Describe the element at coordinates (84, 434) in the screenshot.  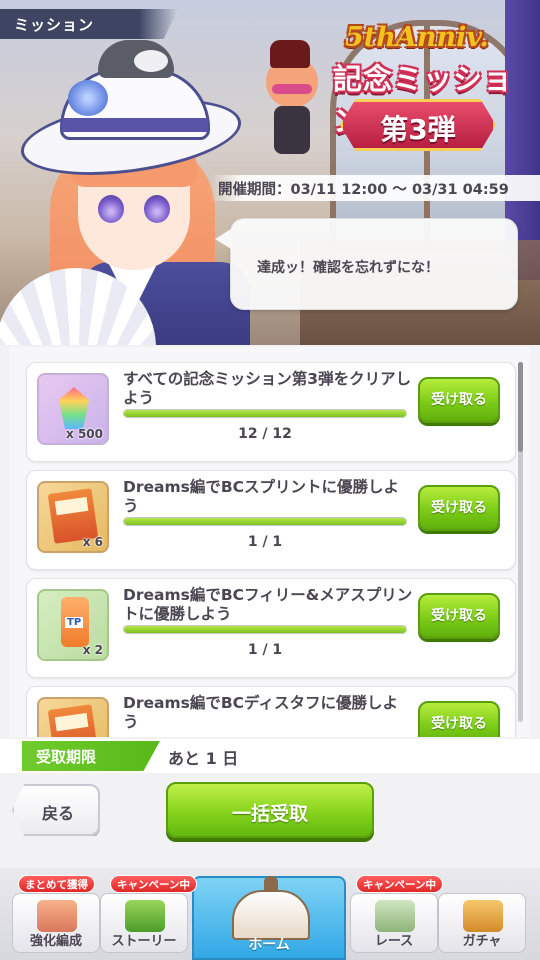
I see `reward-quantity: x 500` at that location.